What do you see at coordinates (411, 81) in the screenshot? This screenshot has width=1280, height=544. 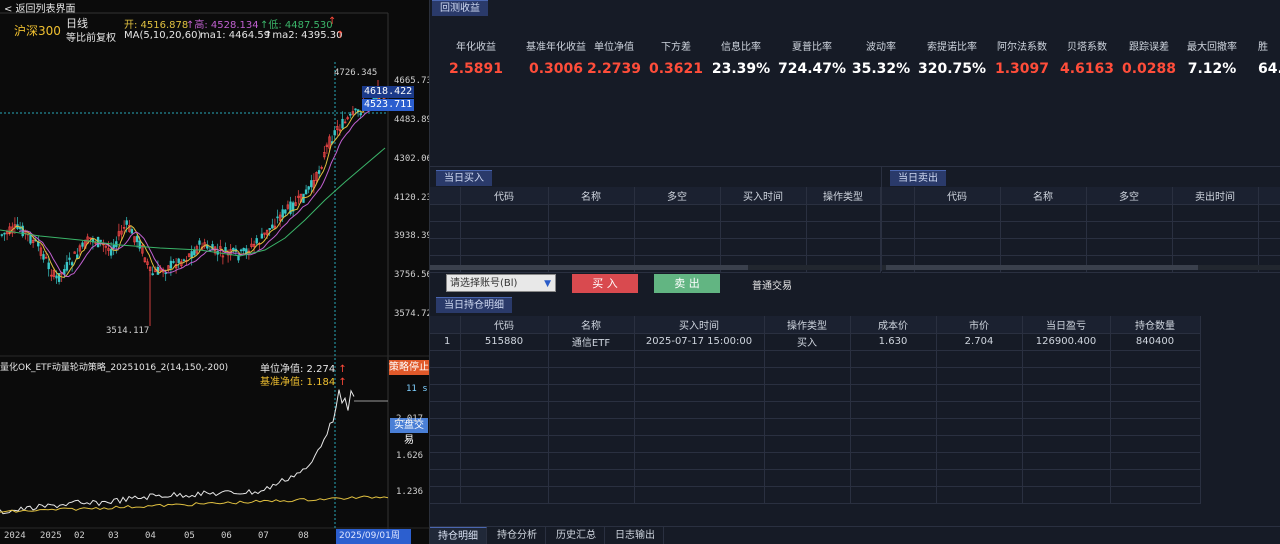 I see `price-tick: 4665.734` at bounding box center [411, 81].